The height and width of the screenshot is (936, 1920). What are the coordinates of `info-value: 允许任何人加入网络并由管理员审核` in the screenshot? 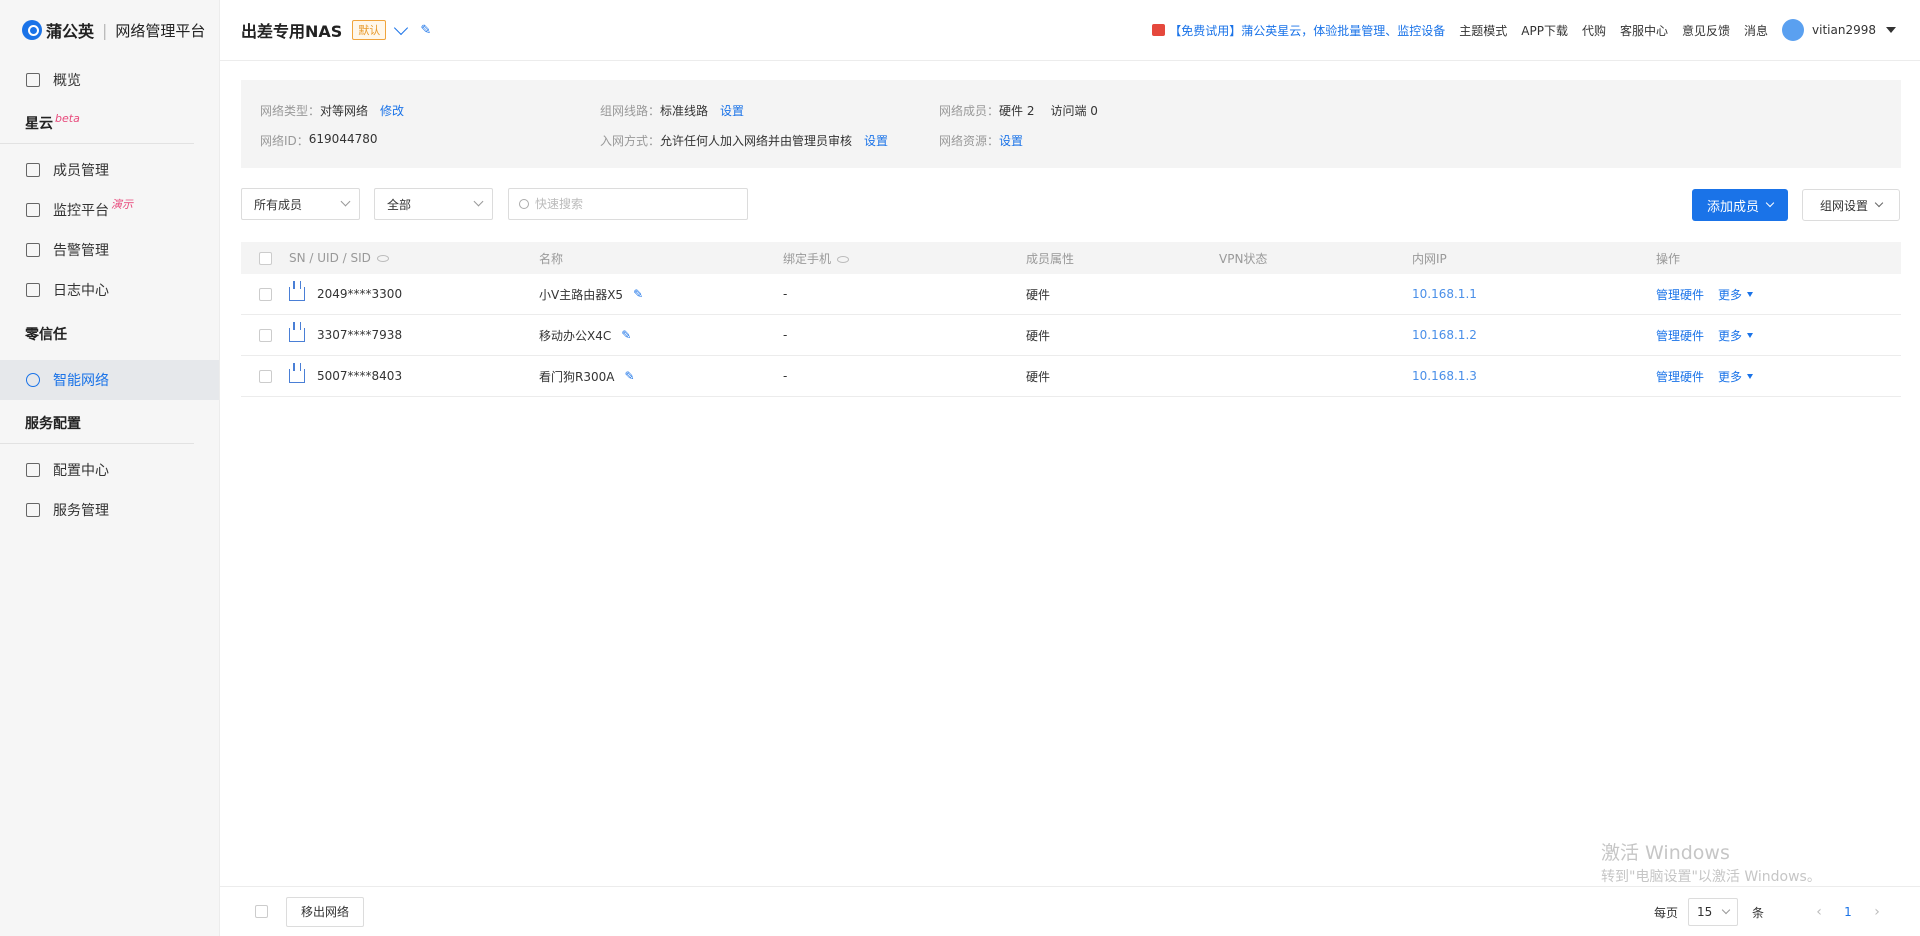 It's located at (756, 141).